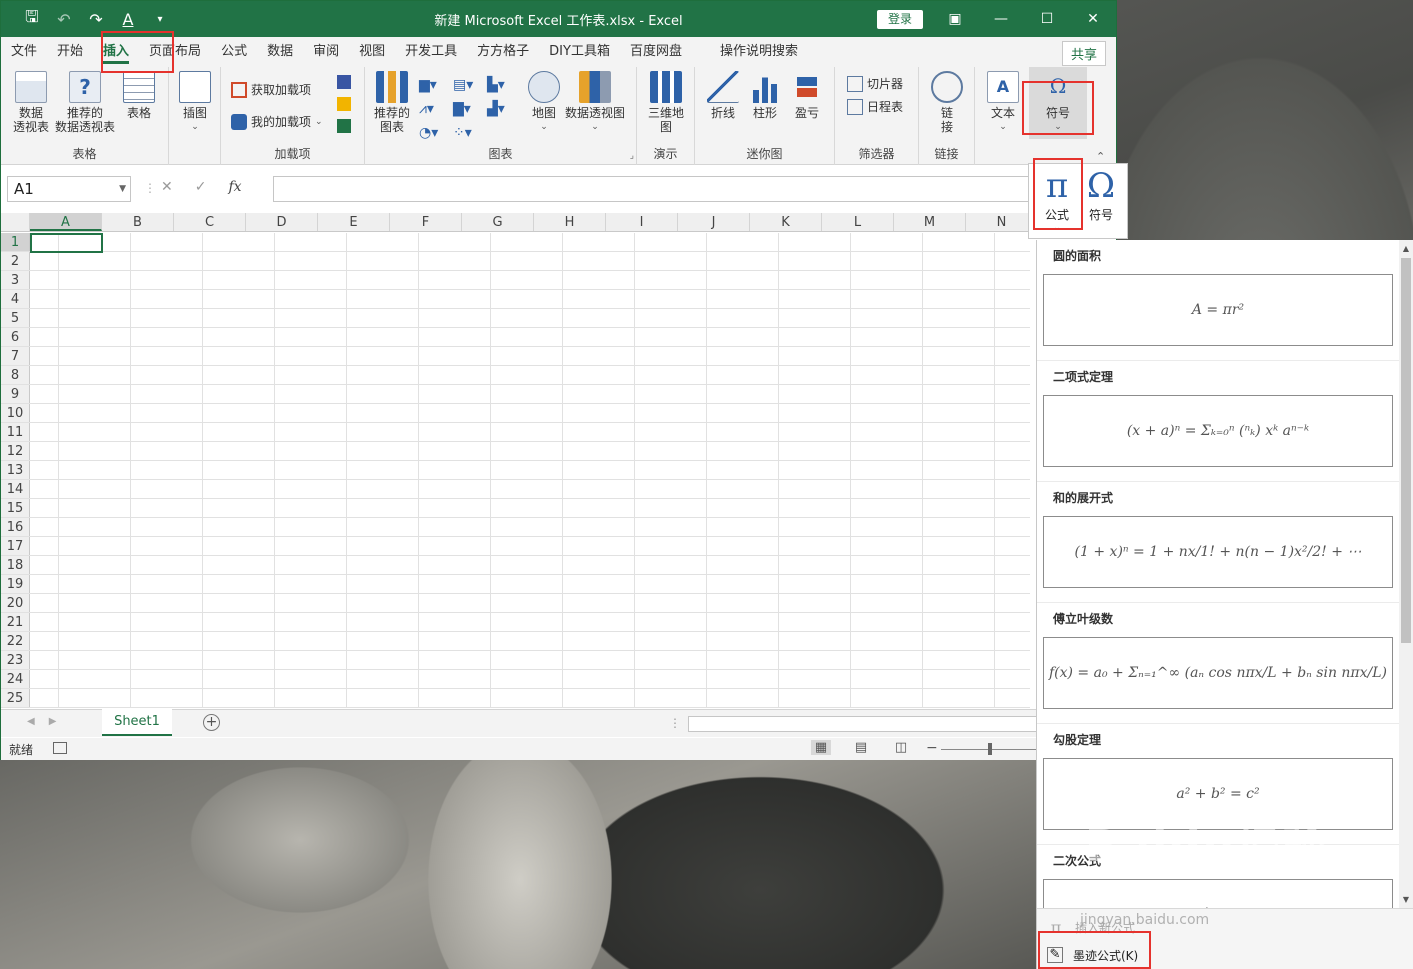 The image size is (1413, 969). What do you see at coordinates (70, 52) in the screenshot?
I see `tab-1: 开始` at bounding box center [70, 52].